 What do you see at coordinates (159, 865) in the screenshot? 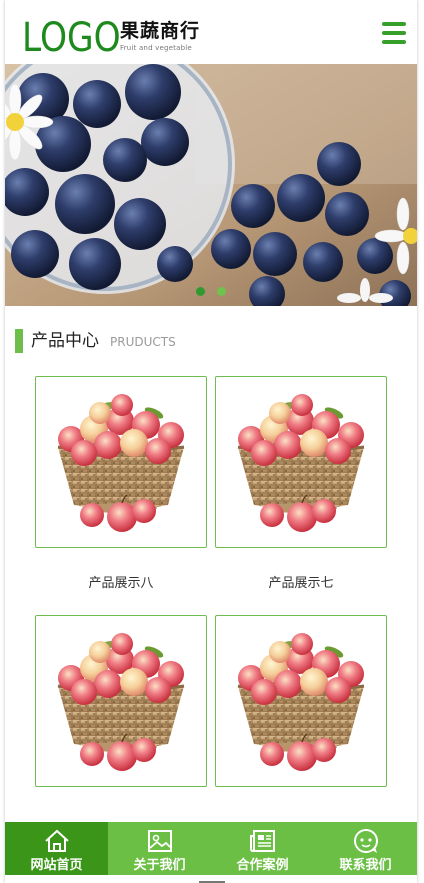
I see `nav-about-label: 关于我们` at bounding box center [159, 865].